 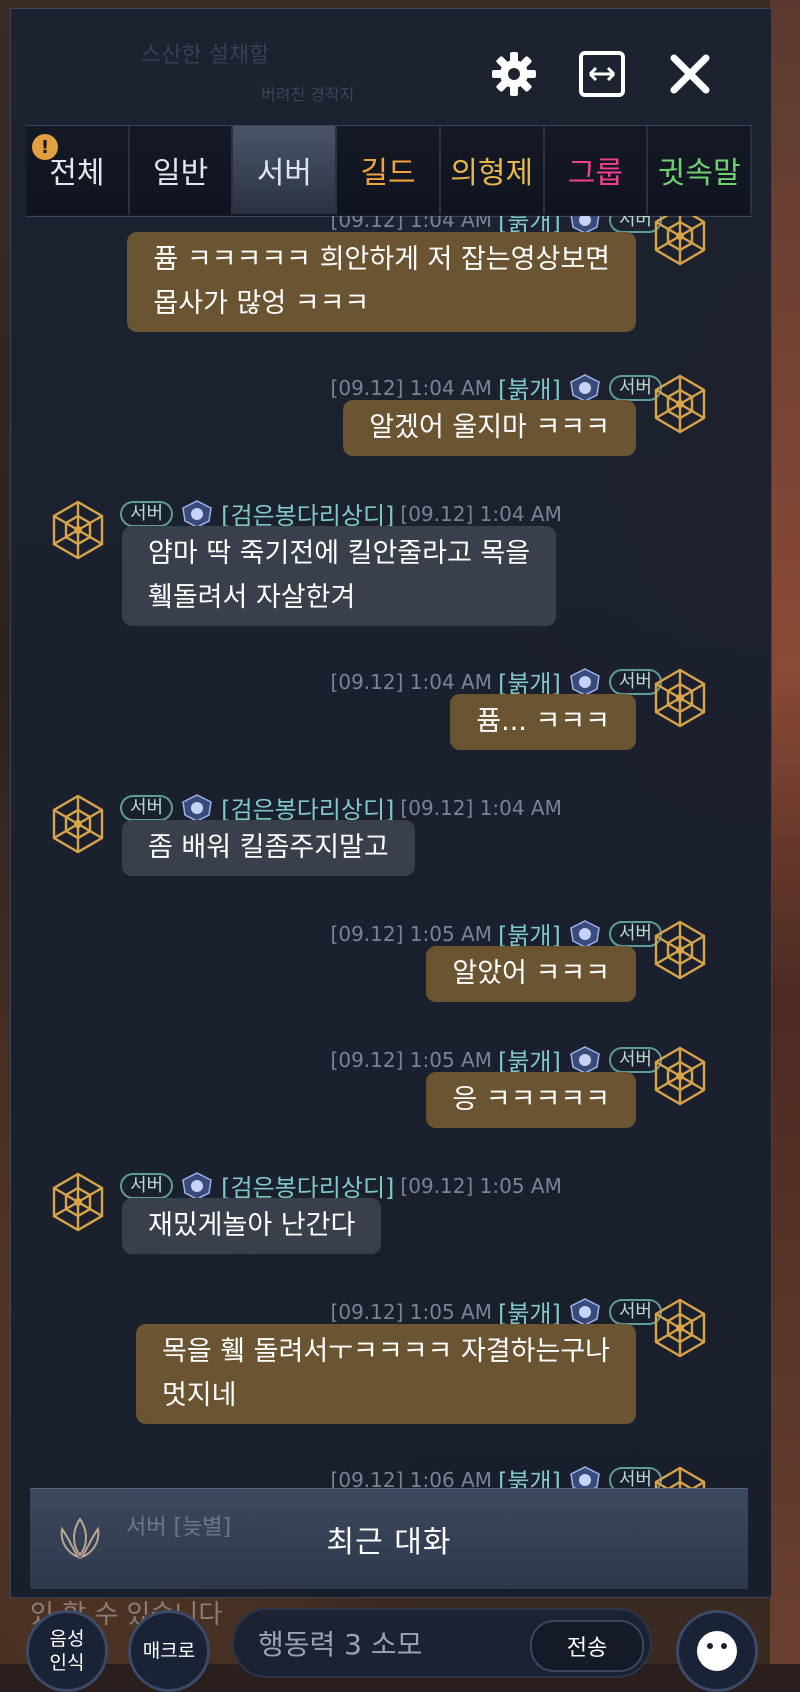 I want to click on panel-toolbar, so click(x=602, y=74).